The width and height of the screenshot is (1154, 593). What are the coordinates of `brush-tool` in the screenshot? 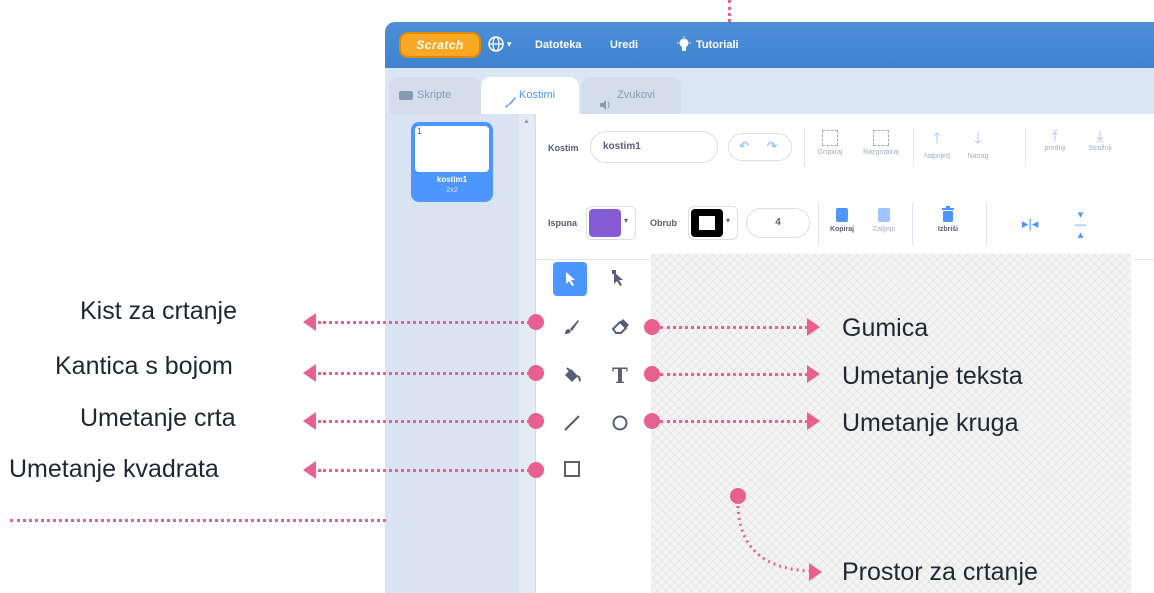 It's located at (572, 327).